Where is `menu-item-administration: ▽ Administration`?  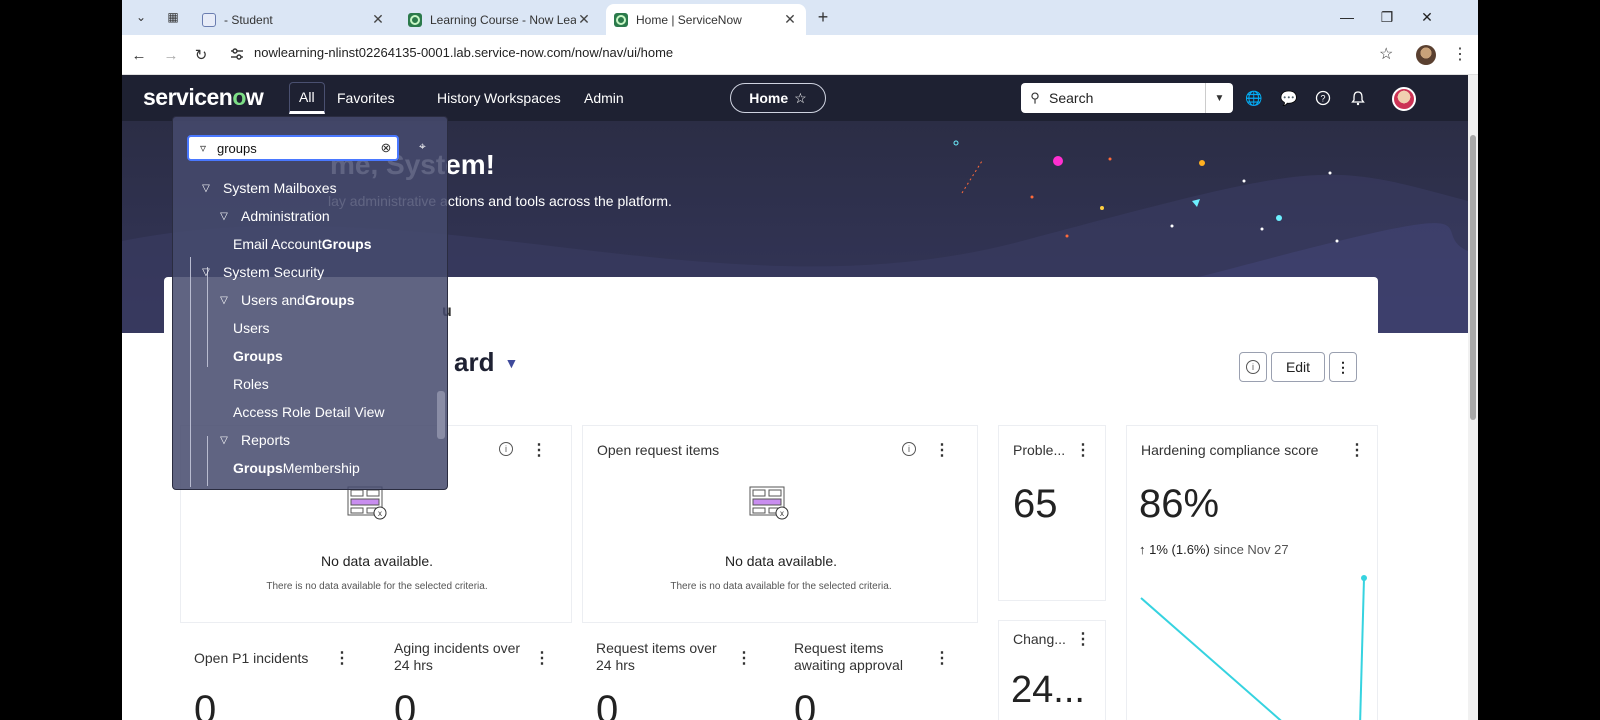
menu-item-administration: ▽ Administration is located at coordinates (272, 216).